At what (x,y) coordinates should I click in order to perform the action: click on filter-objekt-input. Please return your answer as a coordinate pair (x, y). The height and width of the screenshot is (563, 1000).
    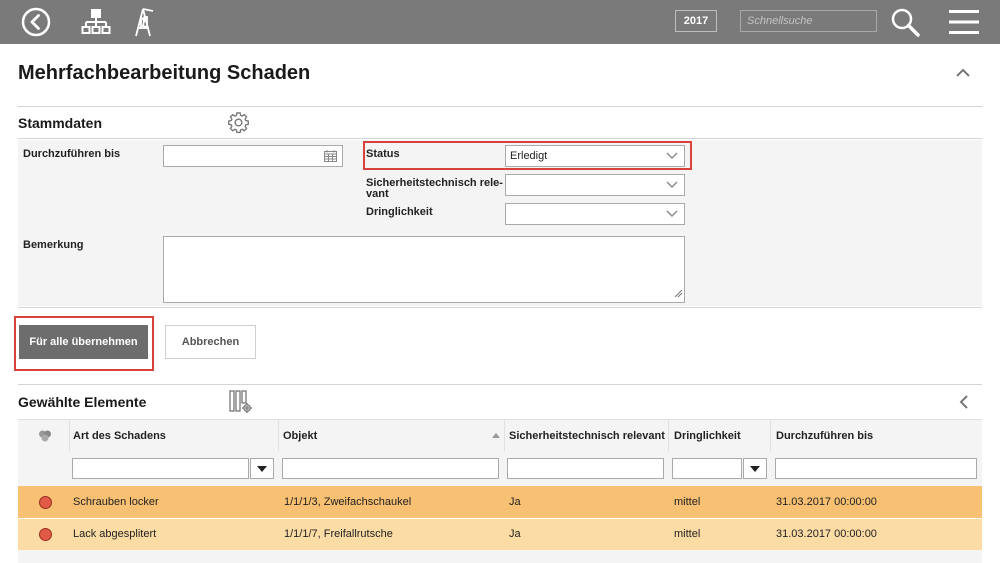
    Looking at the image, I should click on (390, 468).